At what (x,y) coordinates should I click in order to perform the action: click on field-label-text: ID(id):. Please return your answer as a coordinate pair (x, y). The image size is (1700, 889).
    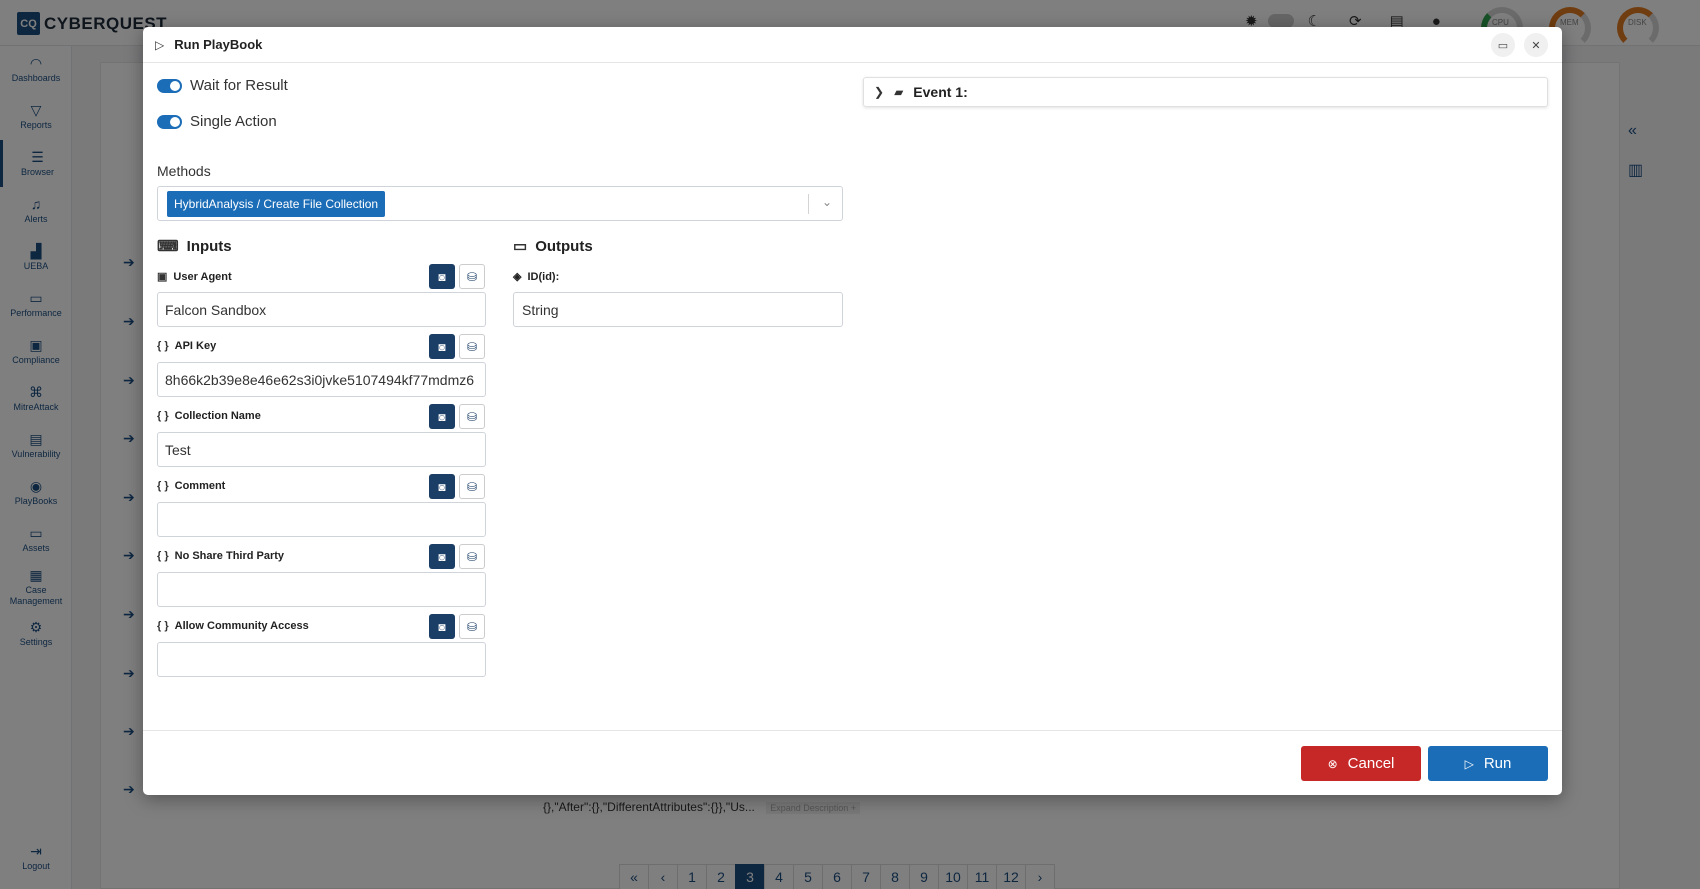
    Looking at the image, I should click on (543, 276).